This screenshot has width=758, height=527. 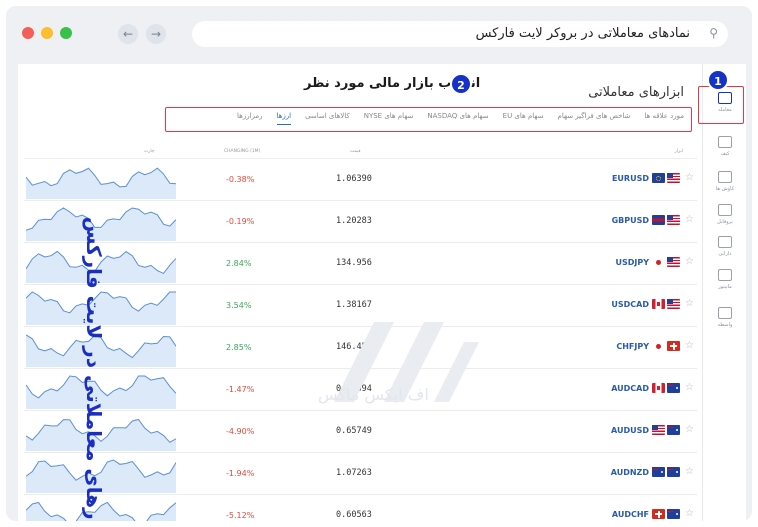 I want to click on sidebar-item-3: پروفایل, so click(x=725, y=214).